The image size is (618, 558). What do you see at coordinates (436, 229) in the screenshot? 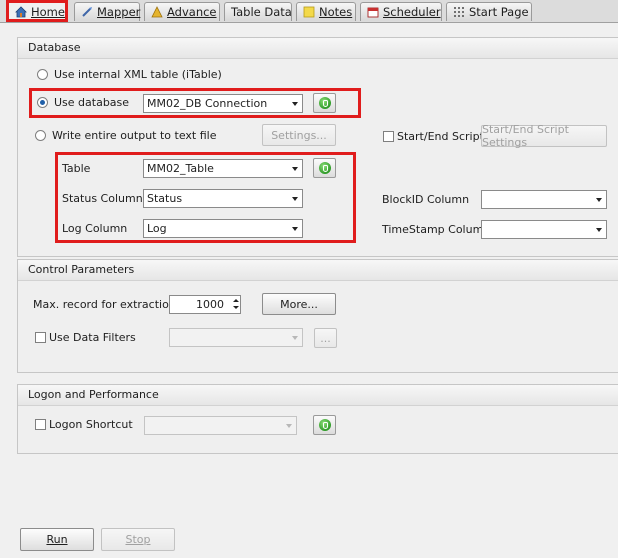
I see `timestamp-column-label: TimeStamp Column` at bounding box center [436, 229].